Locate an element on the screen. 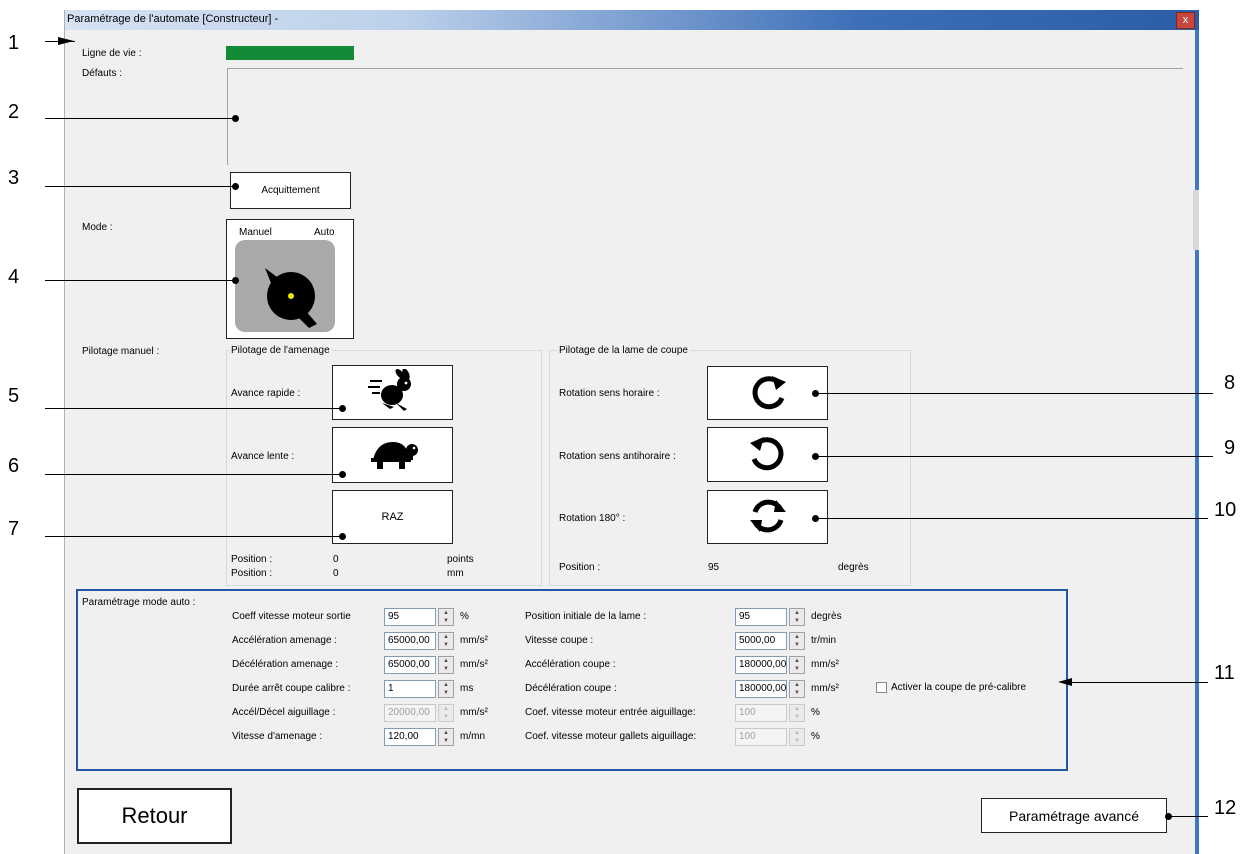  callout-4: 4 is located at coordinates (14, 277).